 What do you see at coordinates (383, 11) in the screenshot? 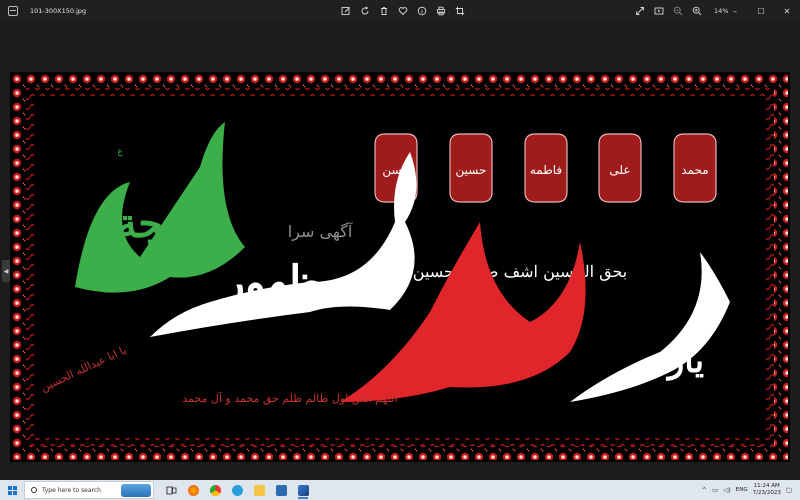
I see `delete-icon` at bounding box center [383, 11].